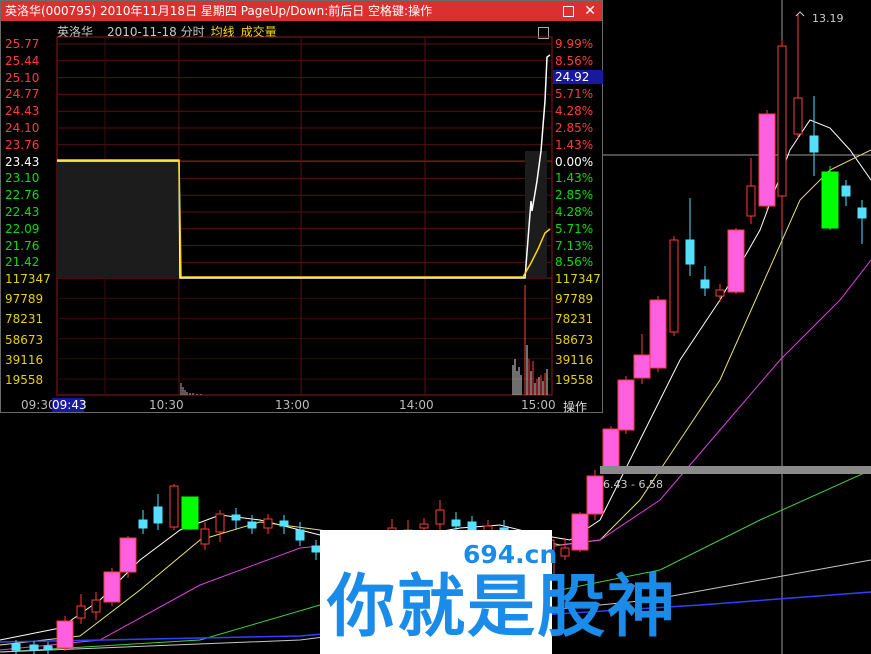  Describe the element at coordinates (574, 359) in the screenshot. I see `volume-tick-label-right: 39116` at that location.